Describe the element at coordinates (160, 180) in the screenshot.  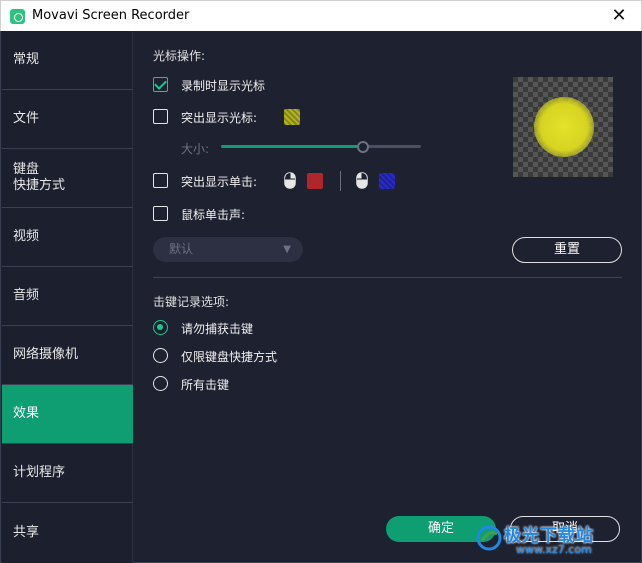
I see `highlight-click-checkbox` at that location.